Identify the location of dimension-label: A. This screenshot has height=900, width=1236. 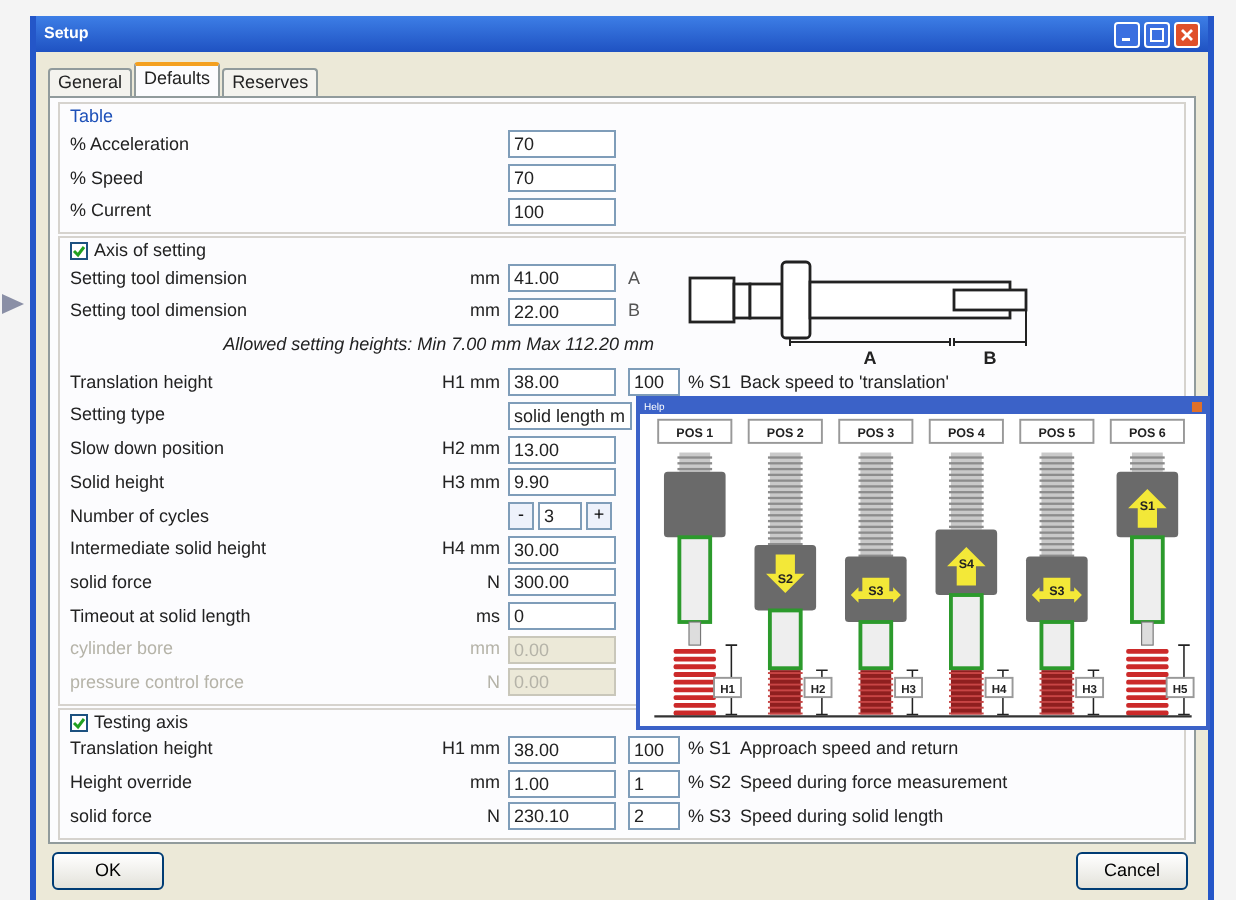
(870, 356).